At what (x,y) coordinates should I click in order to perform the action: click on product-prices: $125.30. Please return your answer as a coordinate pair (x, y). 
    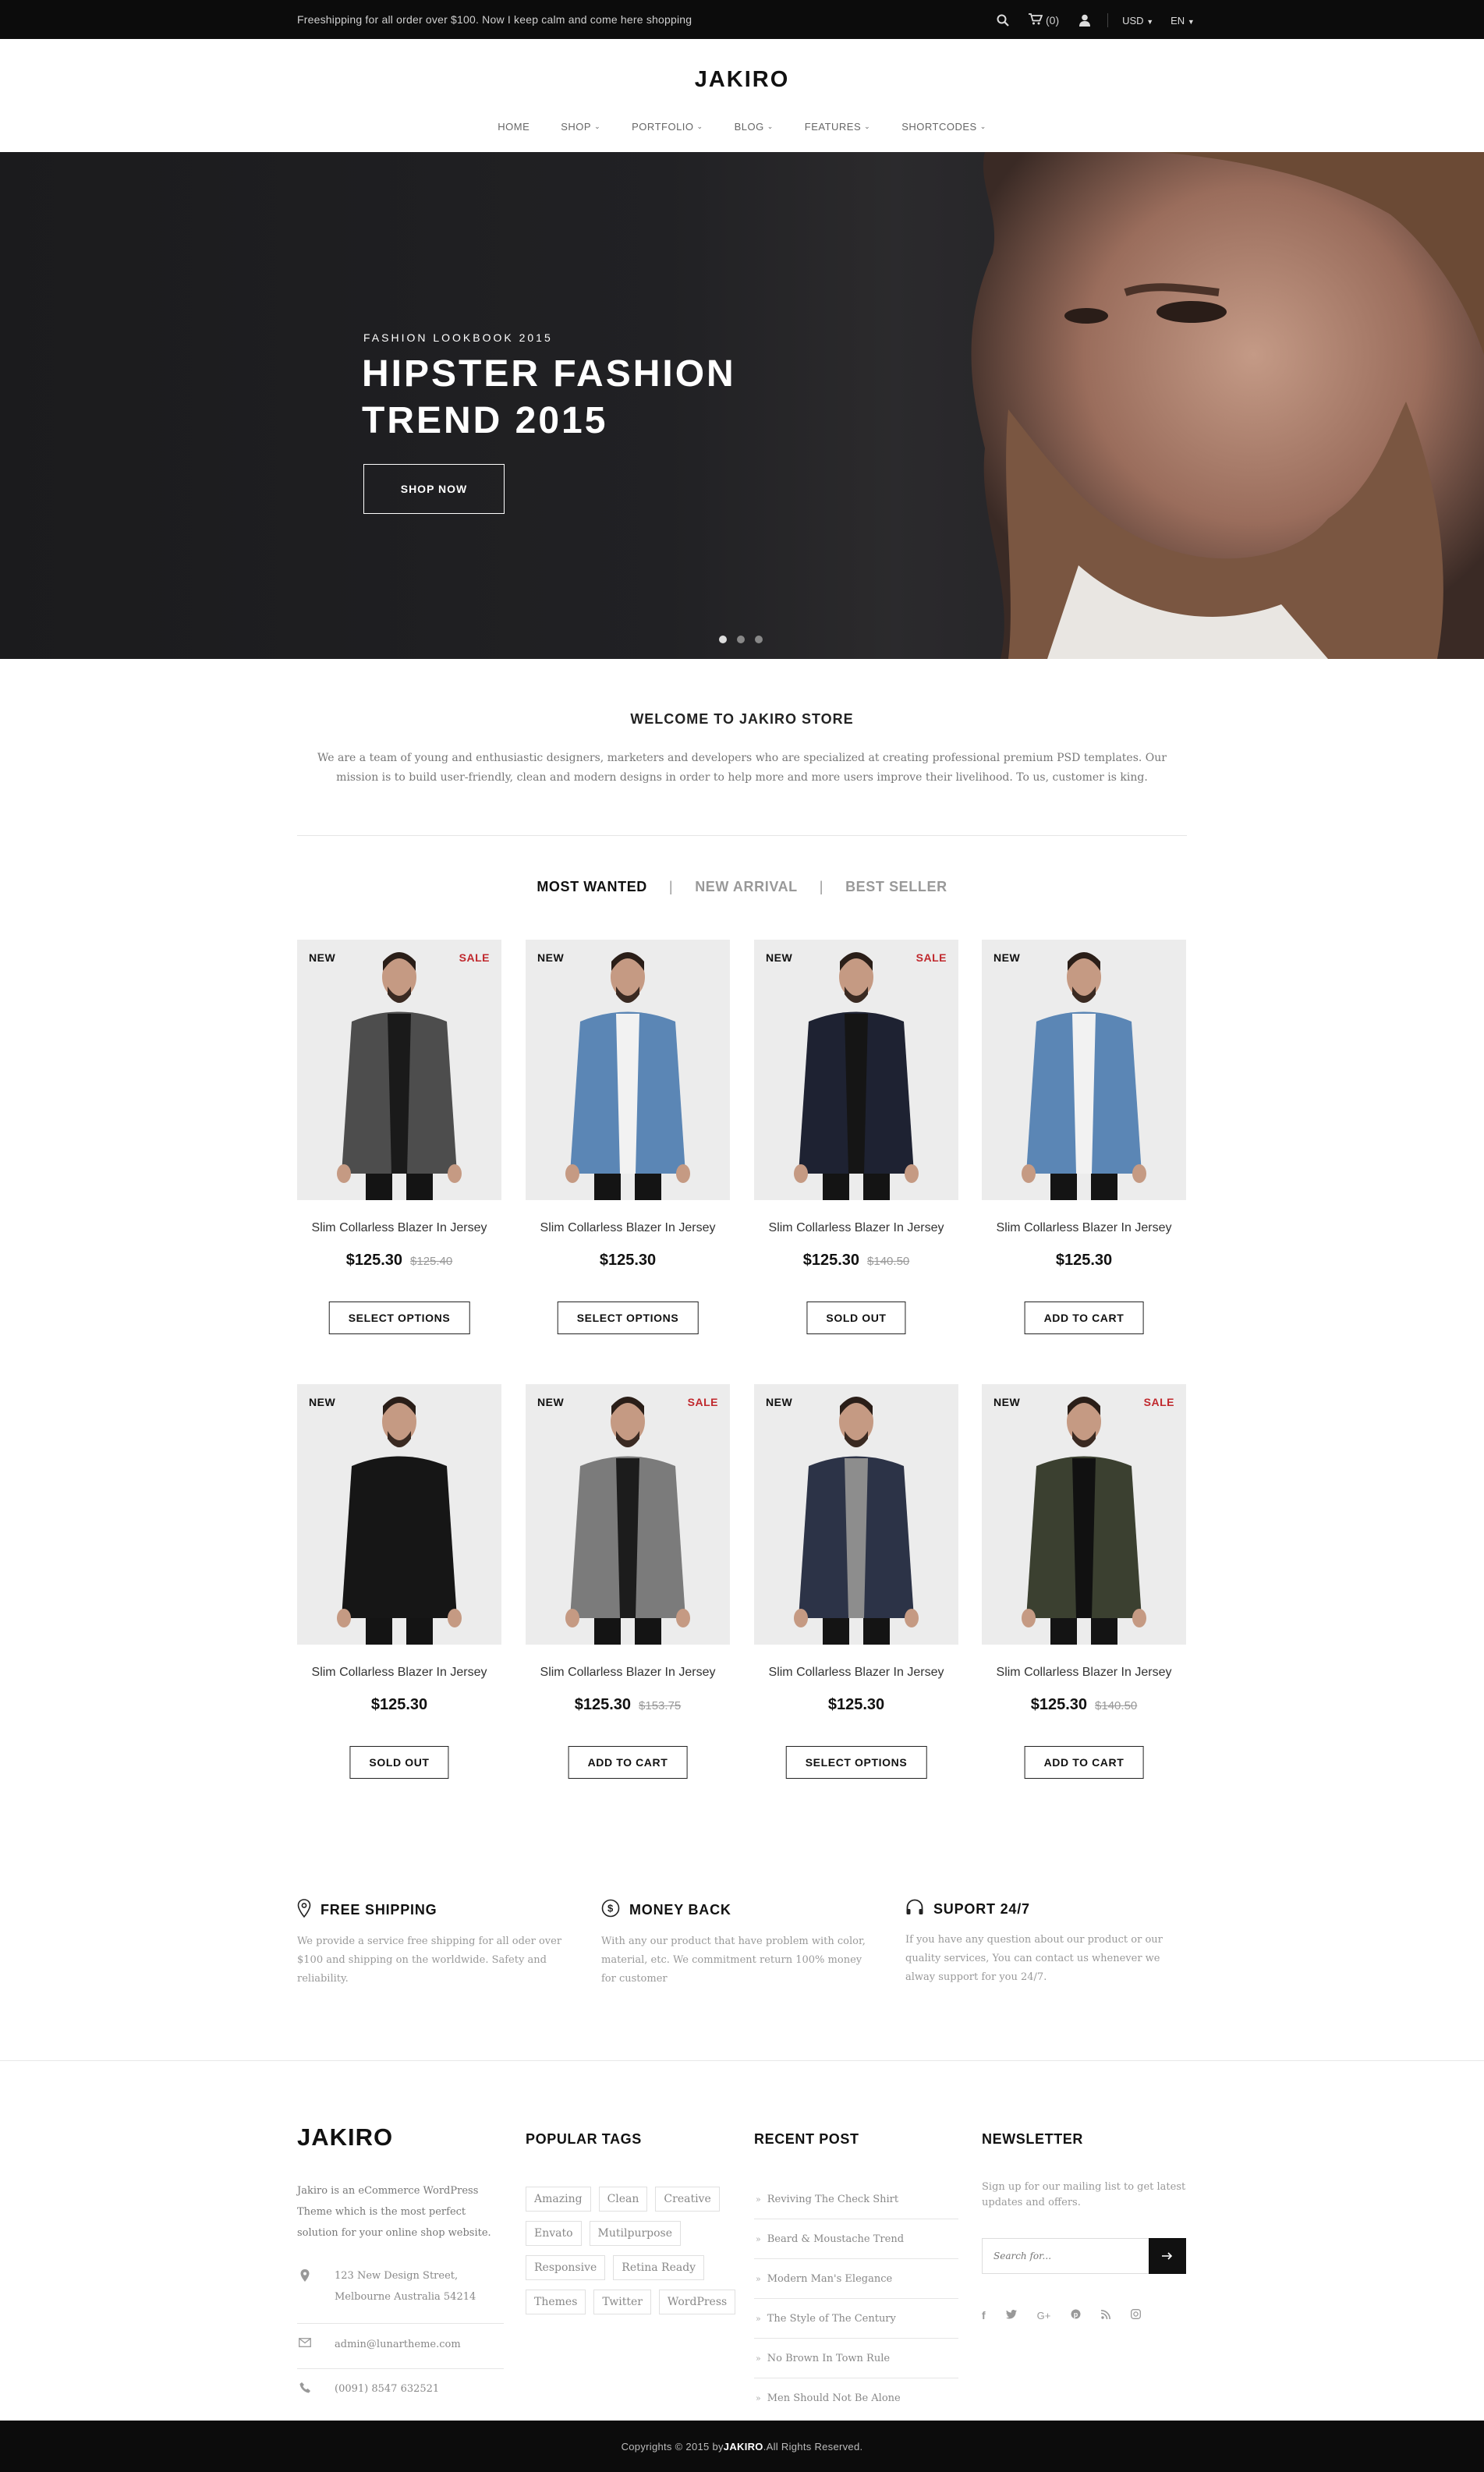
    Looking at the image, I should click on (399, 1705).